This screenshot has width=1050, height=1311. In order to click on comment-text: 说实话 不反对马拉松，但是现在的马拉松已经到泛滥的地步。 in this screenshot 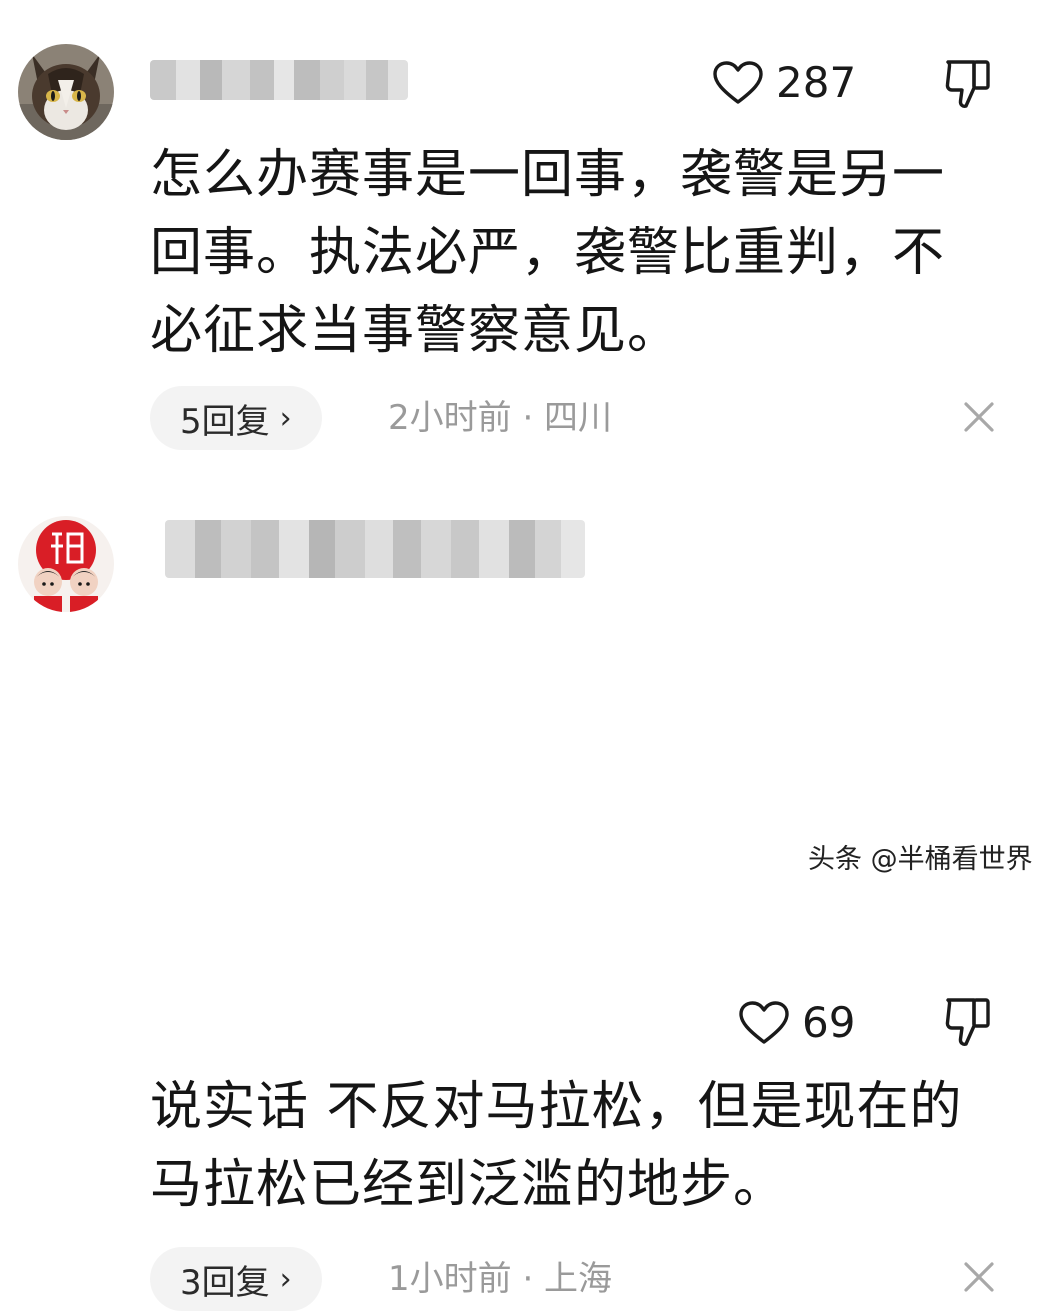, I will do `click(556, 1146)`.